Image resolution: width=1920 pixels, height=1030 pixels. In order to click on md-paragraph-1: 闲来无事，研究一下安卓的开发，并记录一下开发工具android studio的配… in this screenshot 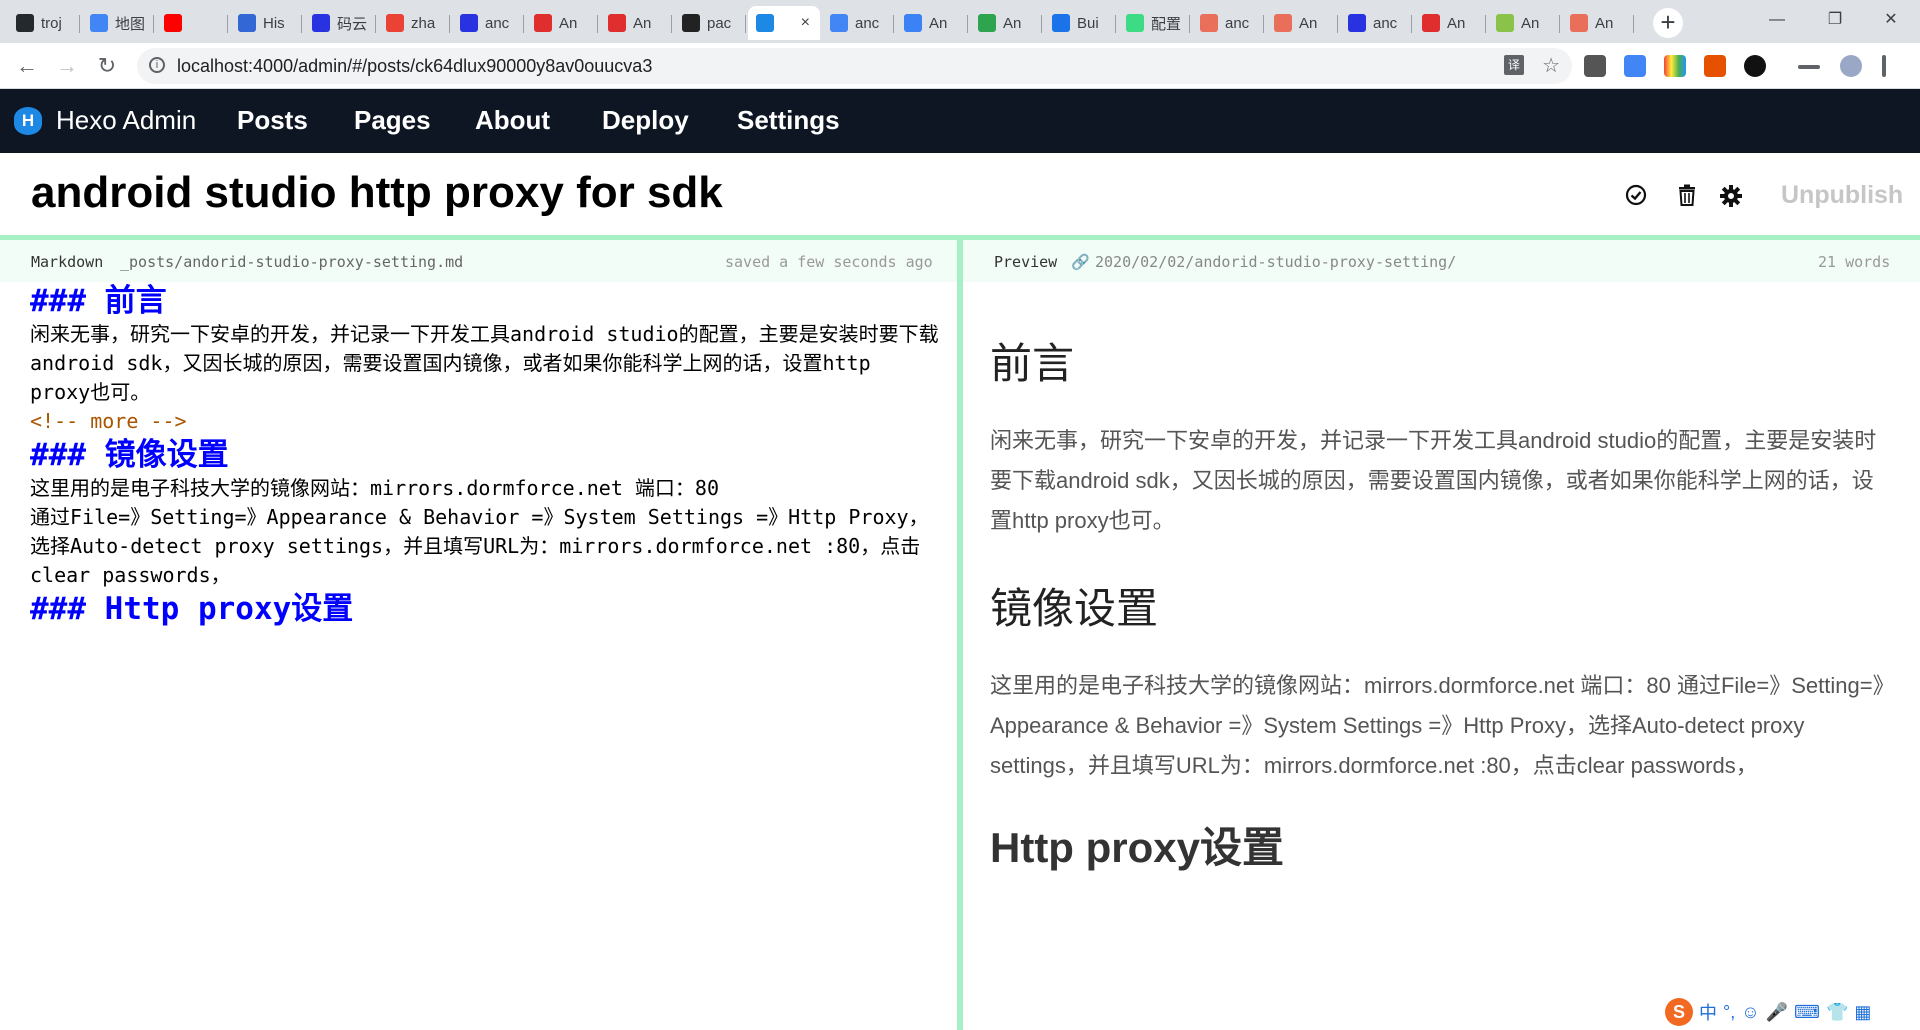, I will do `click(485, 363)`.